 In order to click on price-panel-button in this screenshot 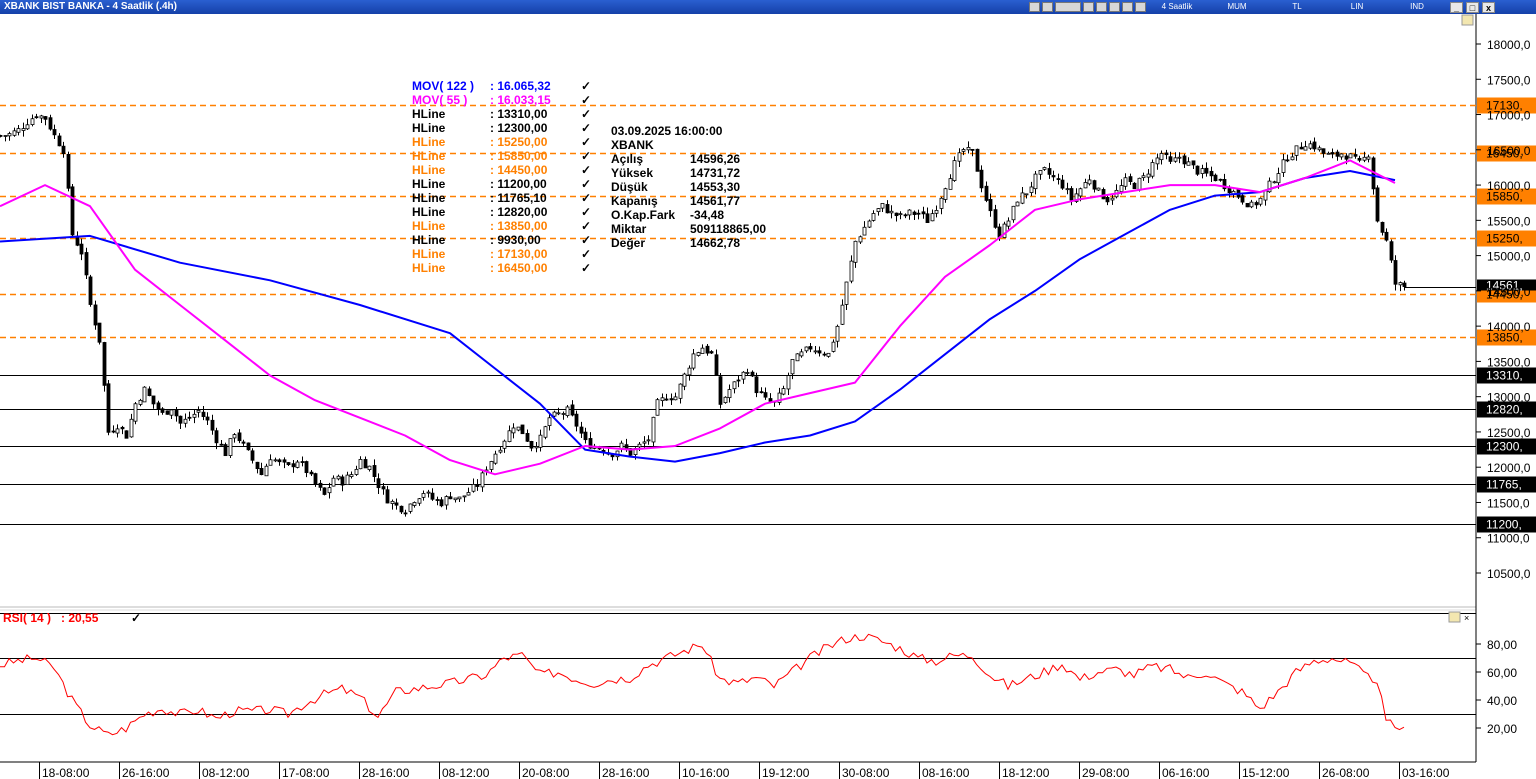, I will do `click(1467, 20)`.